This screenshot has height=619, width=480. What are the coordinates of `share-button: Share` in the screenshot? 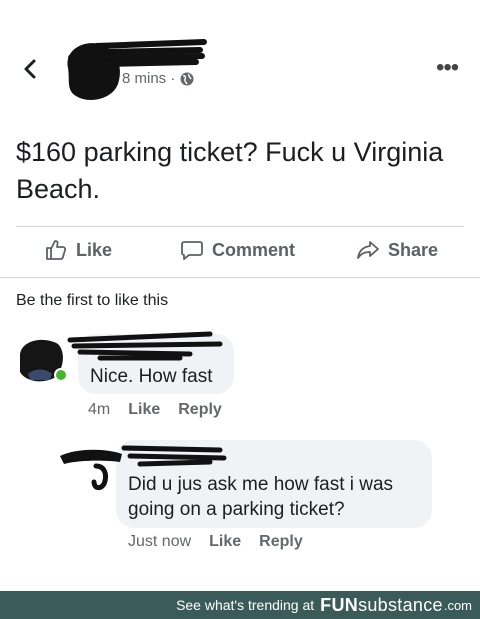 It's located at (397, 250).